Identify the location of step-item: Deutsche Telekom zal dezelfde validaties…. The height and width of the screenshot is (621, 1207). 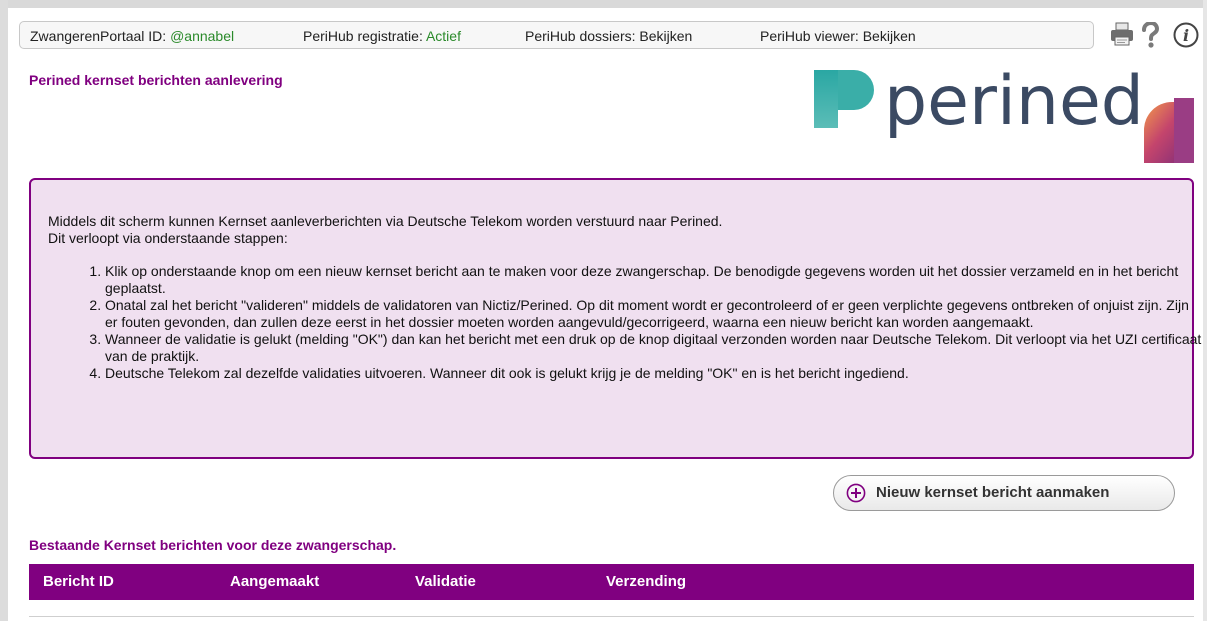
(655, 373).